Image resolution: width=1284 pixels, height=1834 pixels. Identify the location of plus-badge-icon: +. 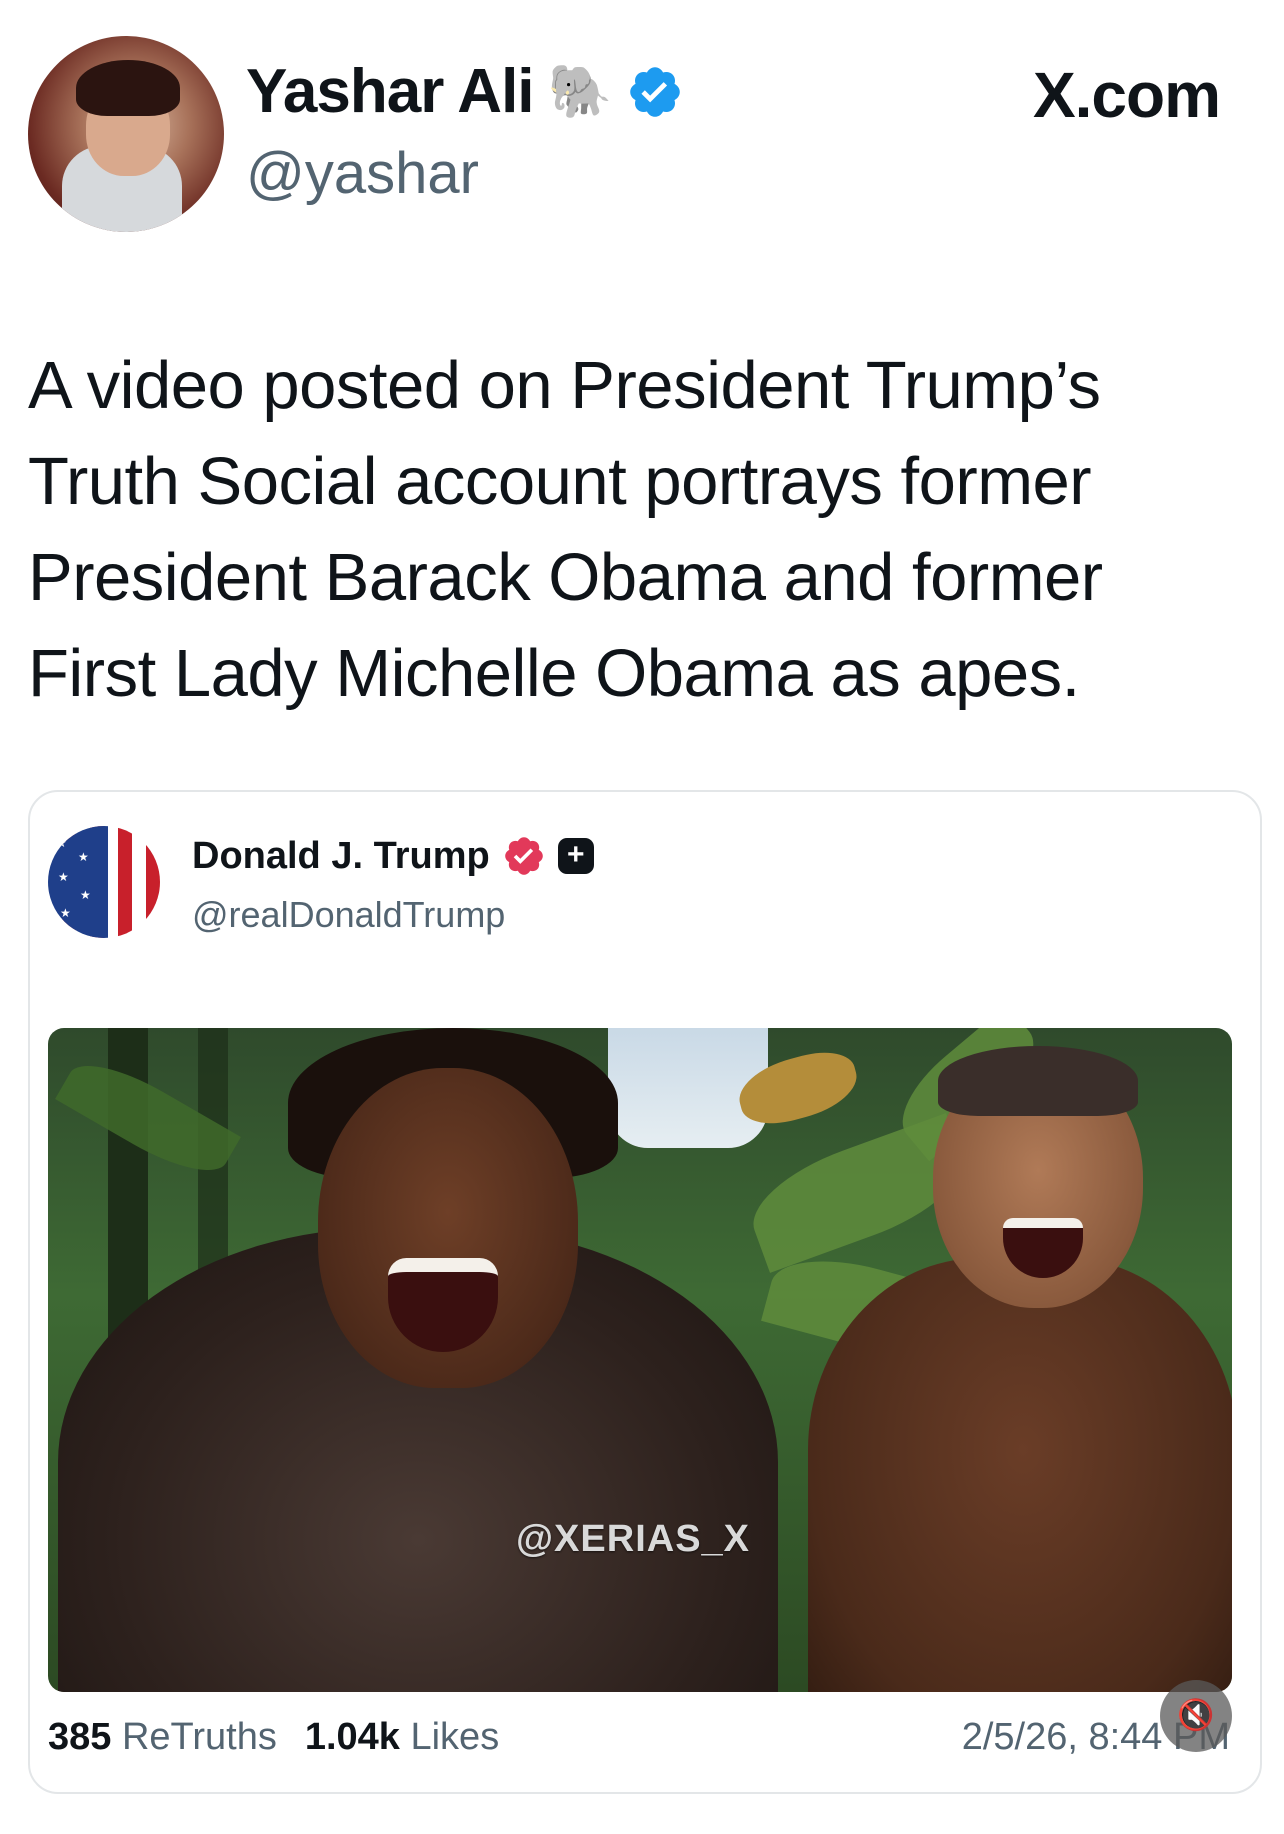
(575, 856).